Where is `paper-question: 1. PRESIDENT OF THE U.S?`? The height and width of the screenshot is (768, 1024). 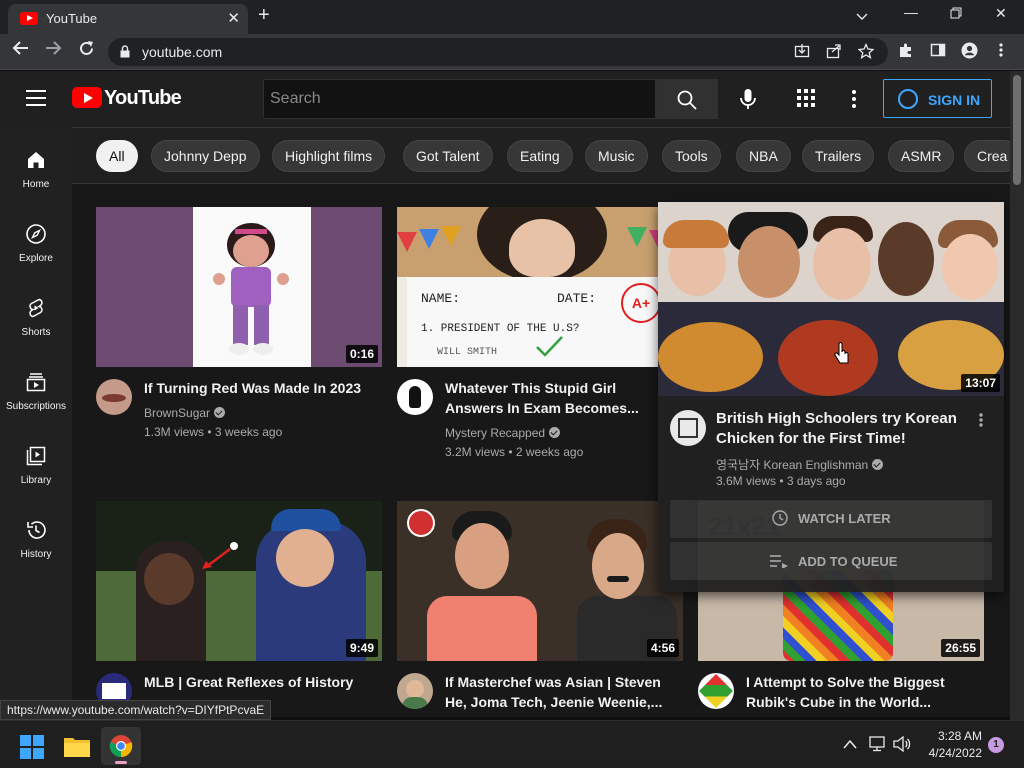
paper-question: 1. PRESIDENT OF THE U.S? is located at coordinates (500, 329).